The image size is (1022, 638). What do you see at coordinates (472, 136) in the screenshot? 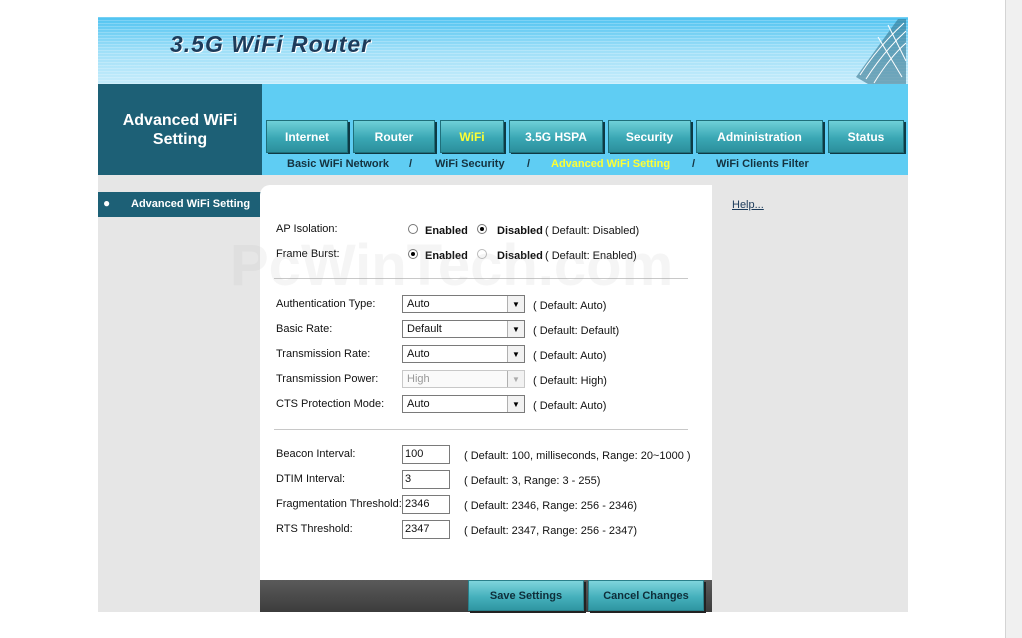
I see `tab-wifi: WiFi` at bounding box center [472, 136].